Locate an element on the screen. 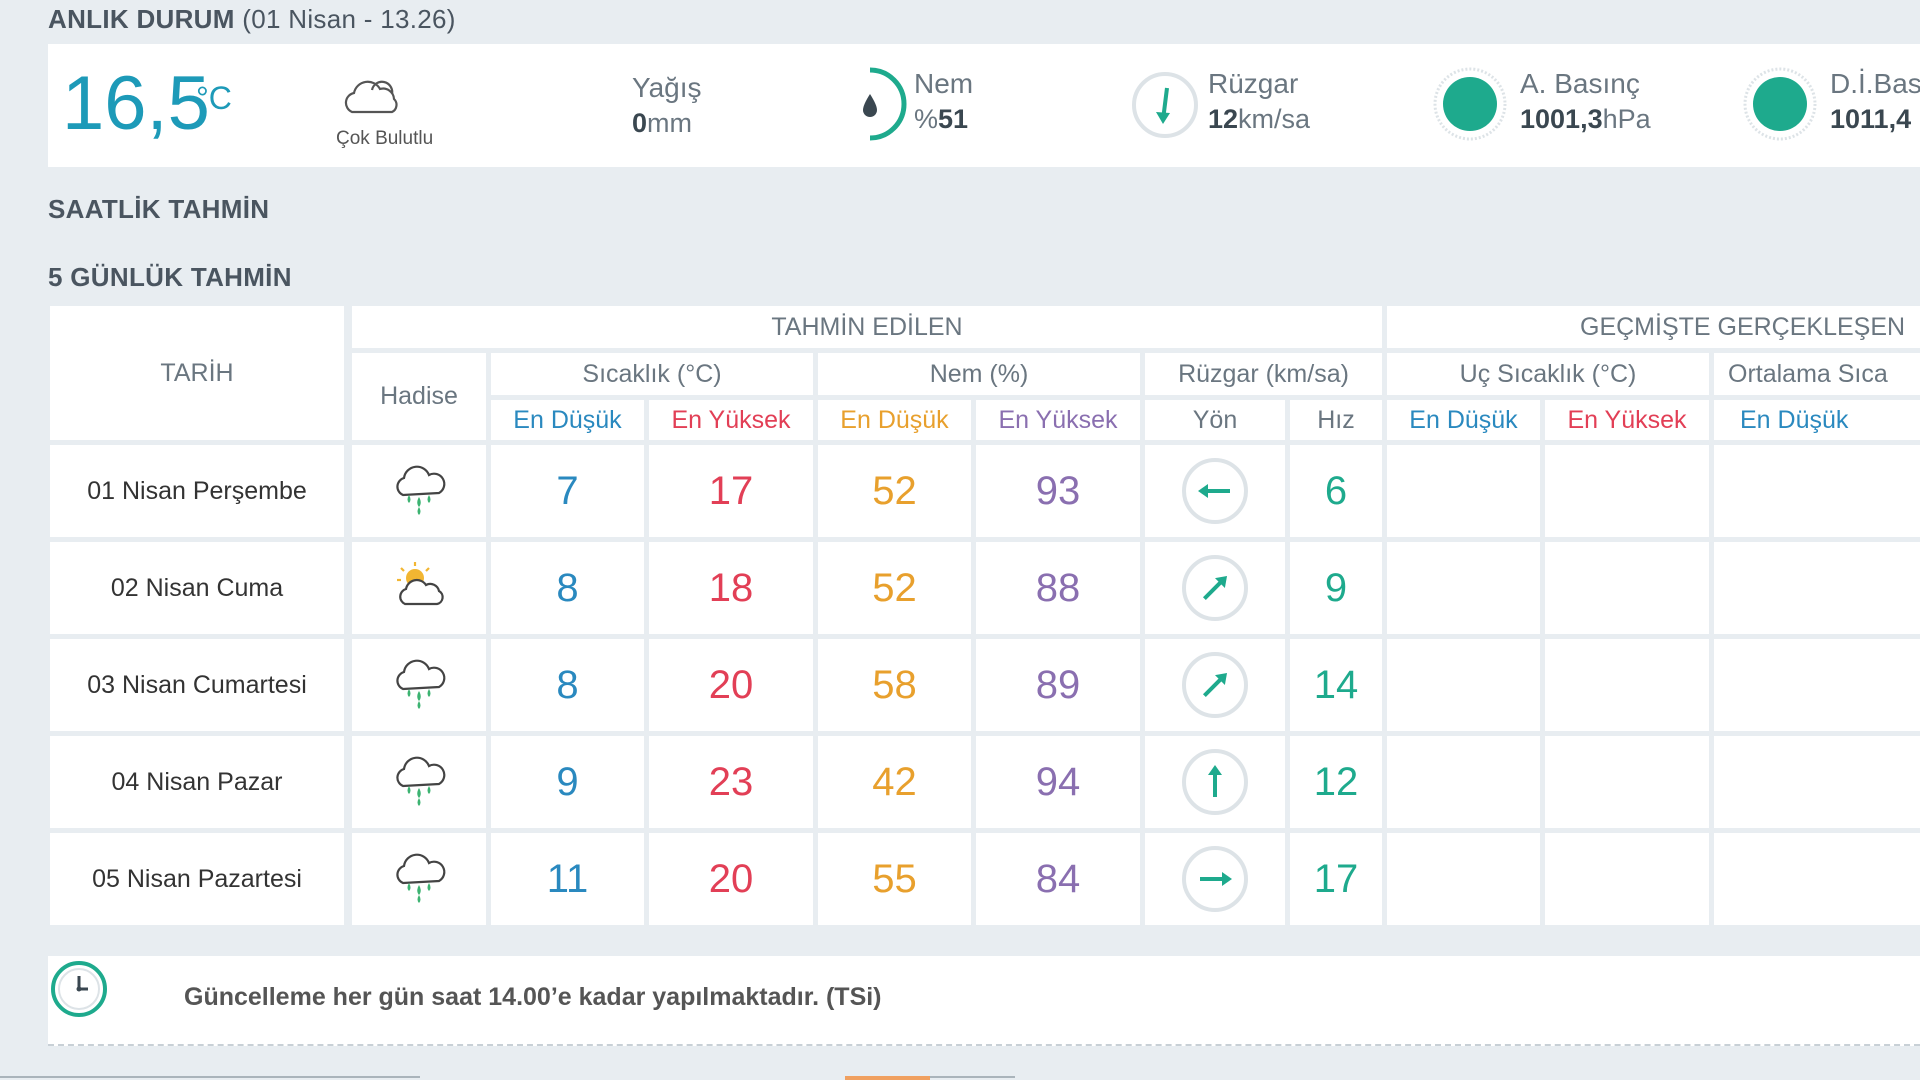  humidity-gauge-icon is located at coordinates (885, 104).